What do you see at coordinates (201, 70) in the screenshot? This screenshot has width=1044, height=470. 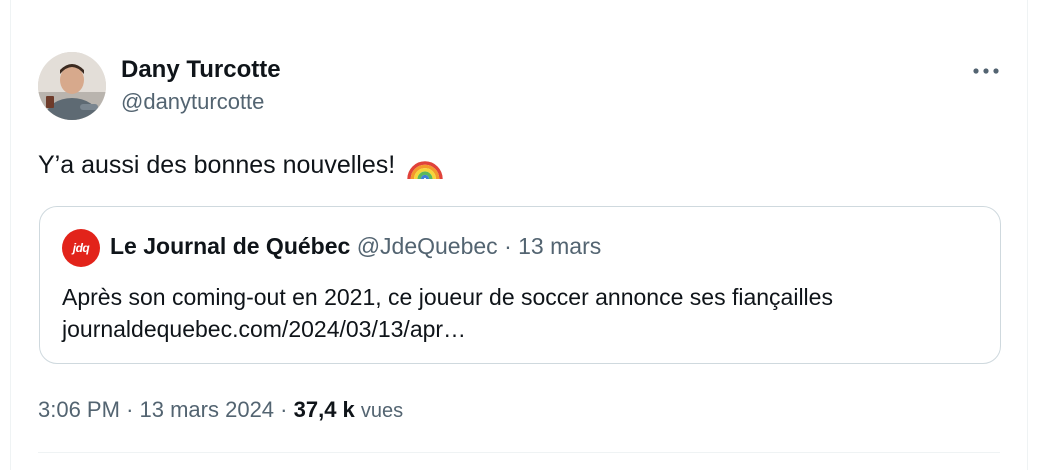 I see `author-name: Dany Turcotte` at bounding box center [201, 70].